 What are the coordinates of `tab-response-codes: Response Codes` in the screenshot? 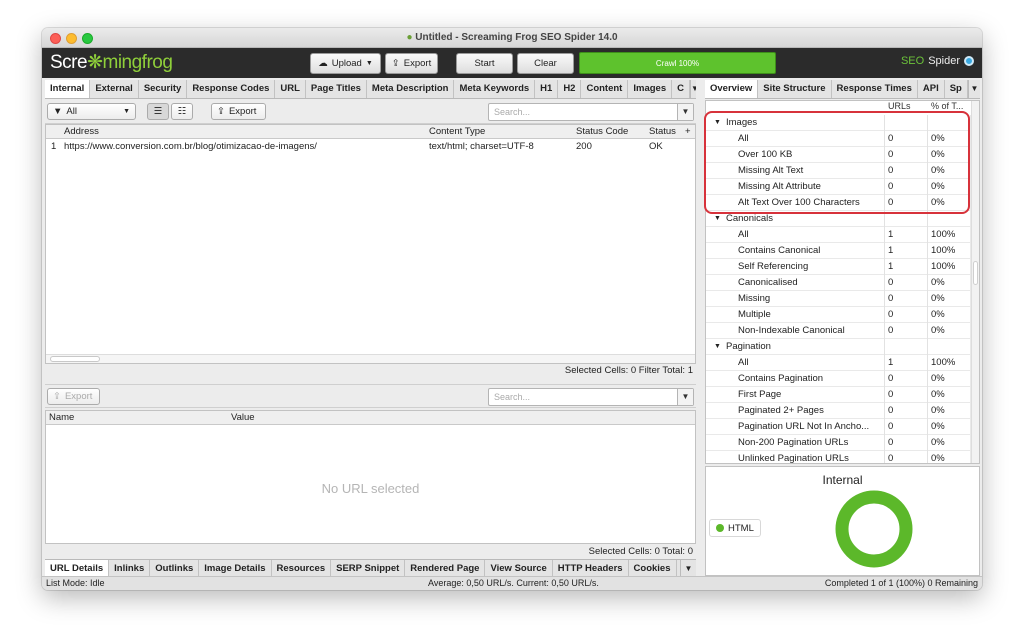 It's located at (231, 89).